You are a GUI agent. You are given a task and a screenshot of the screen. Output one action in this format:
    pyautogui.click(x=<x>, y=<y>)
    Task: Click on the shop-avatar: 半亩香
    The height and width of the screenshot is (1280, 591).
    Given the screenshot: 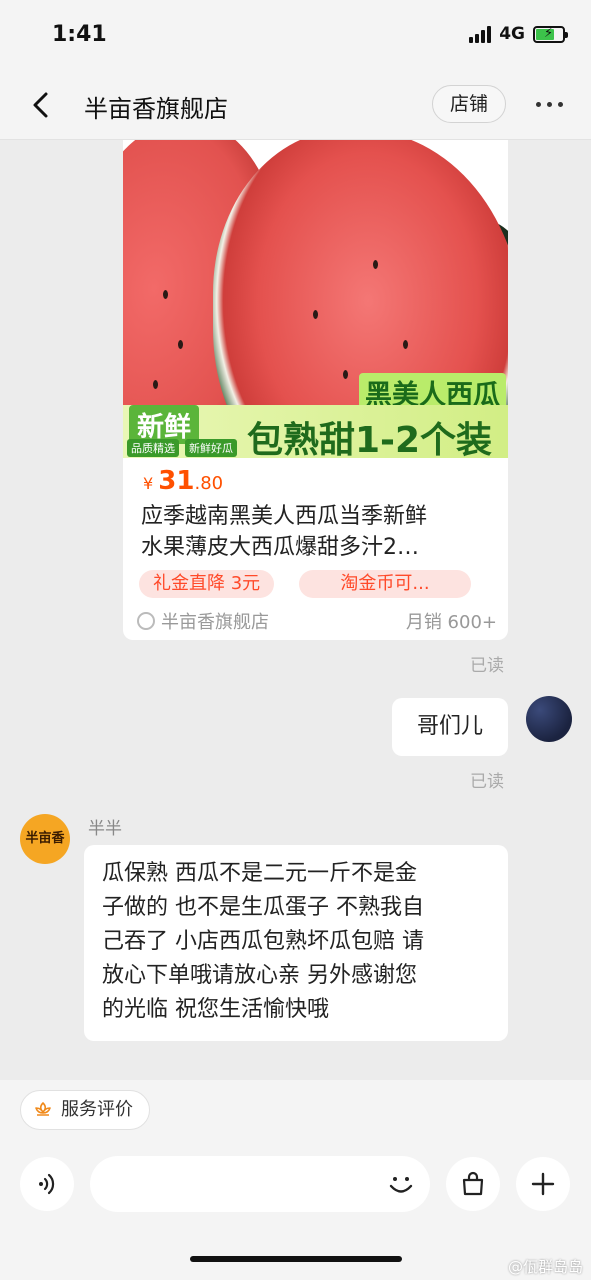 What is the action you would take?
    pyautogui.click(x=45, y=839)
    